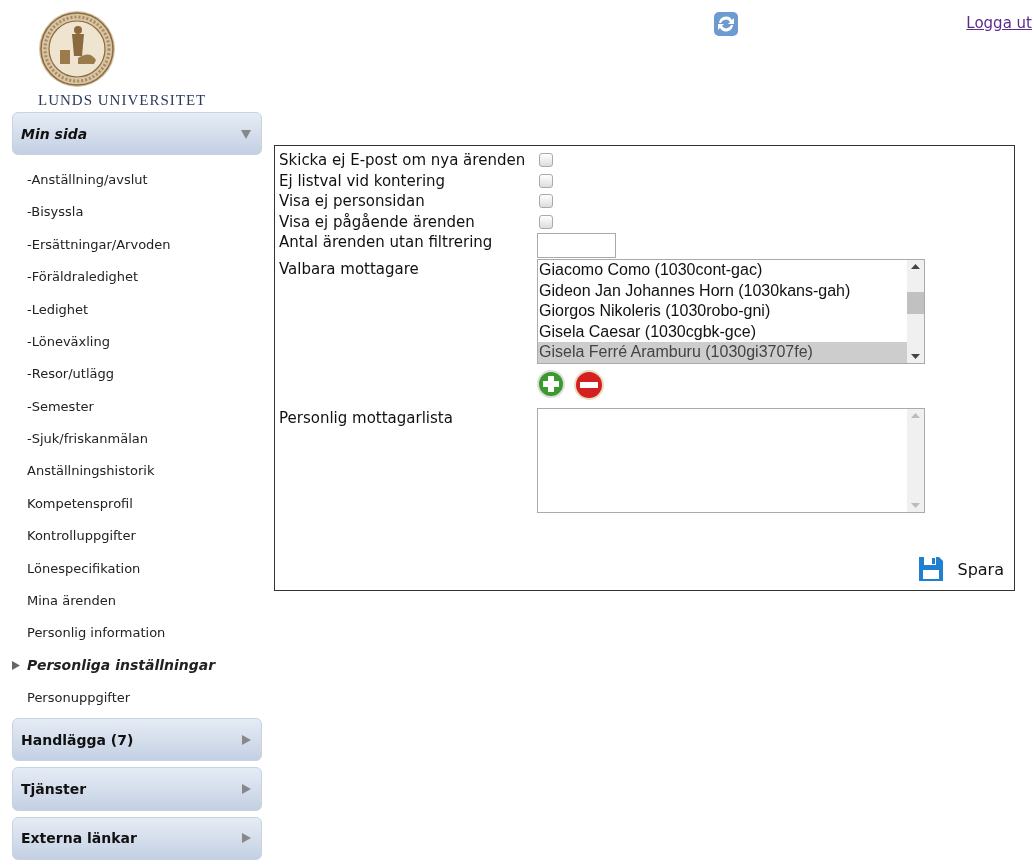 Image resolution: width=1034 pixels, height=866 pixels. What do you see at coordinates (722, 291) in the screenshot?
I see `list-option: Gideon Jan Johannes Horn (1030kans-gah)` at bounding box center [722, 291].